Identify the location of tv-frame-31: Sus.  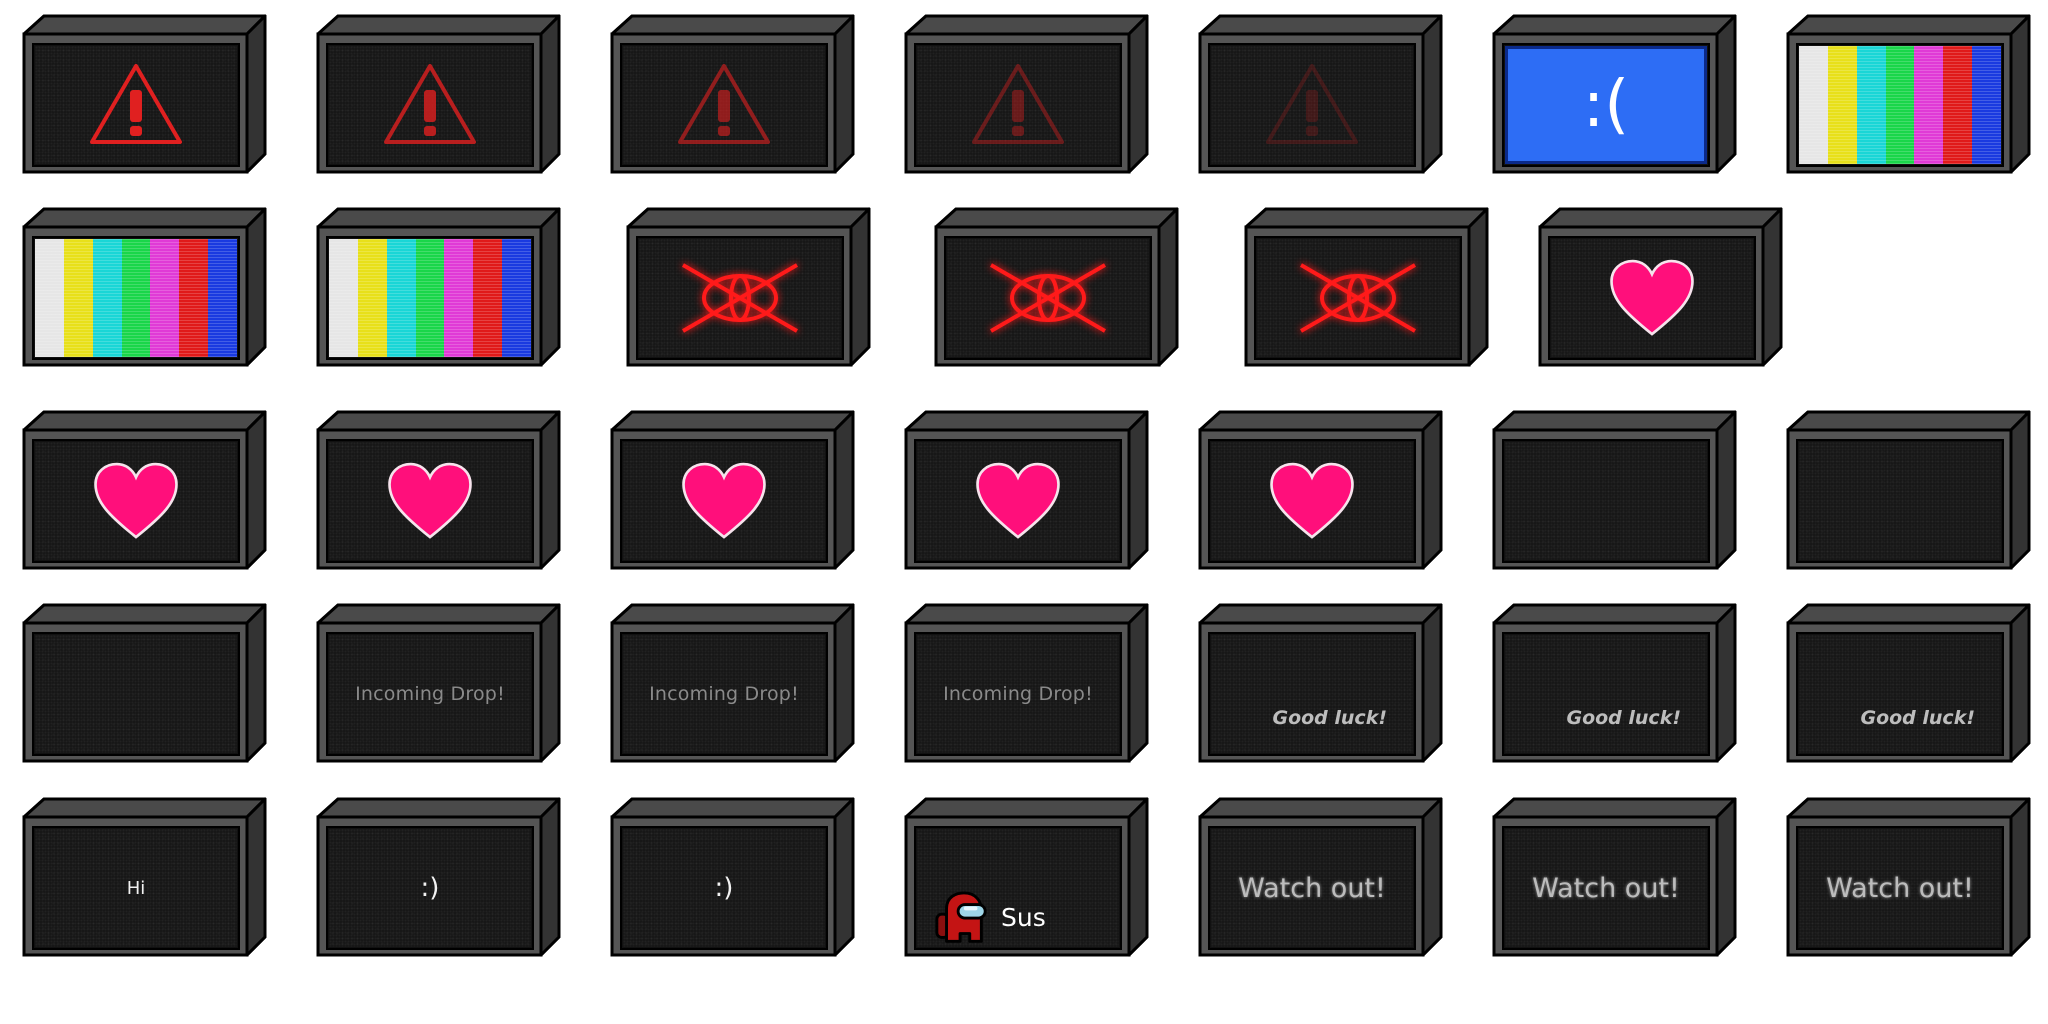
(1026, 879).